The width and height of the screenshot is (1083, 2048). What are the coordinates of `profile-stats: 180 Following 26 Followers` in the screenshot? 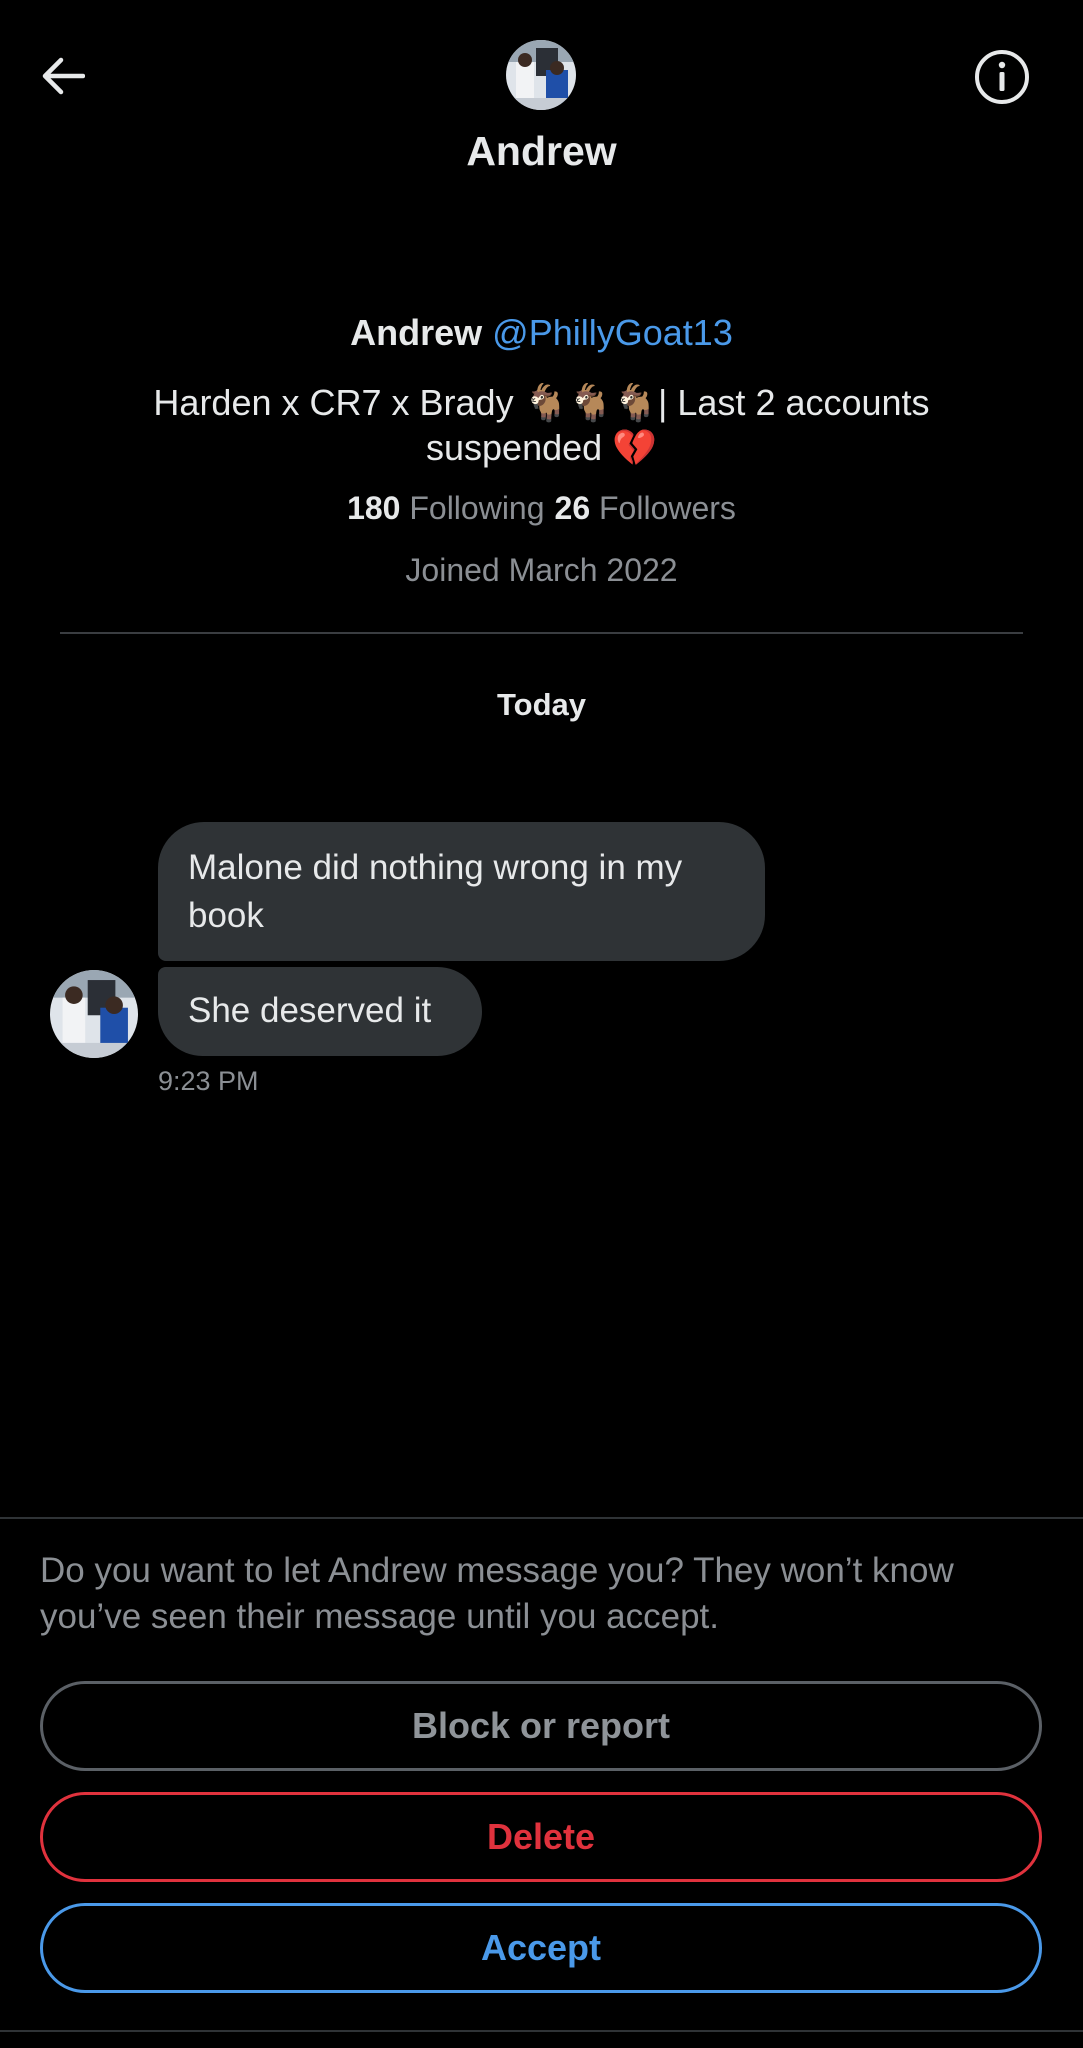 It's located at (541, 508).